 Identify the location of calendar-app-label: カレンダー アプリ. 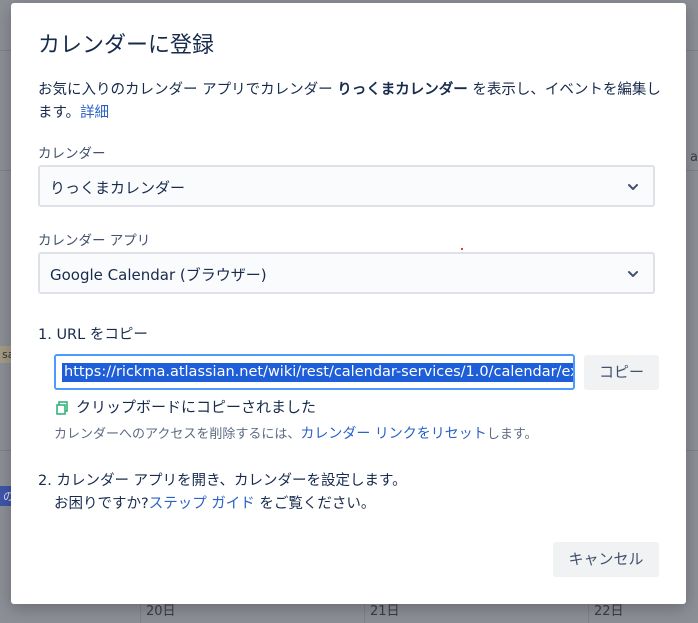
(94, 241).